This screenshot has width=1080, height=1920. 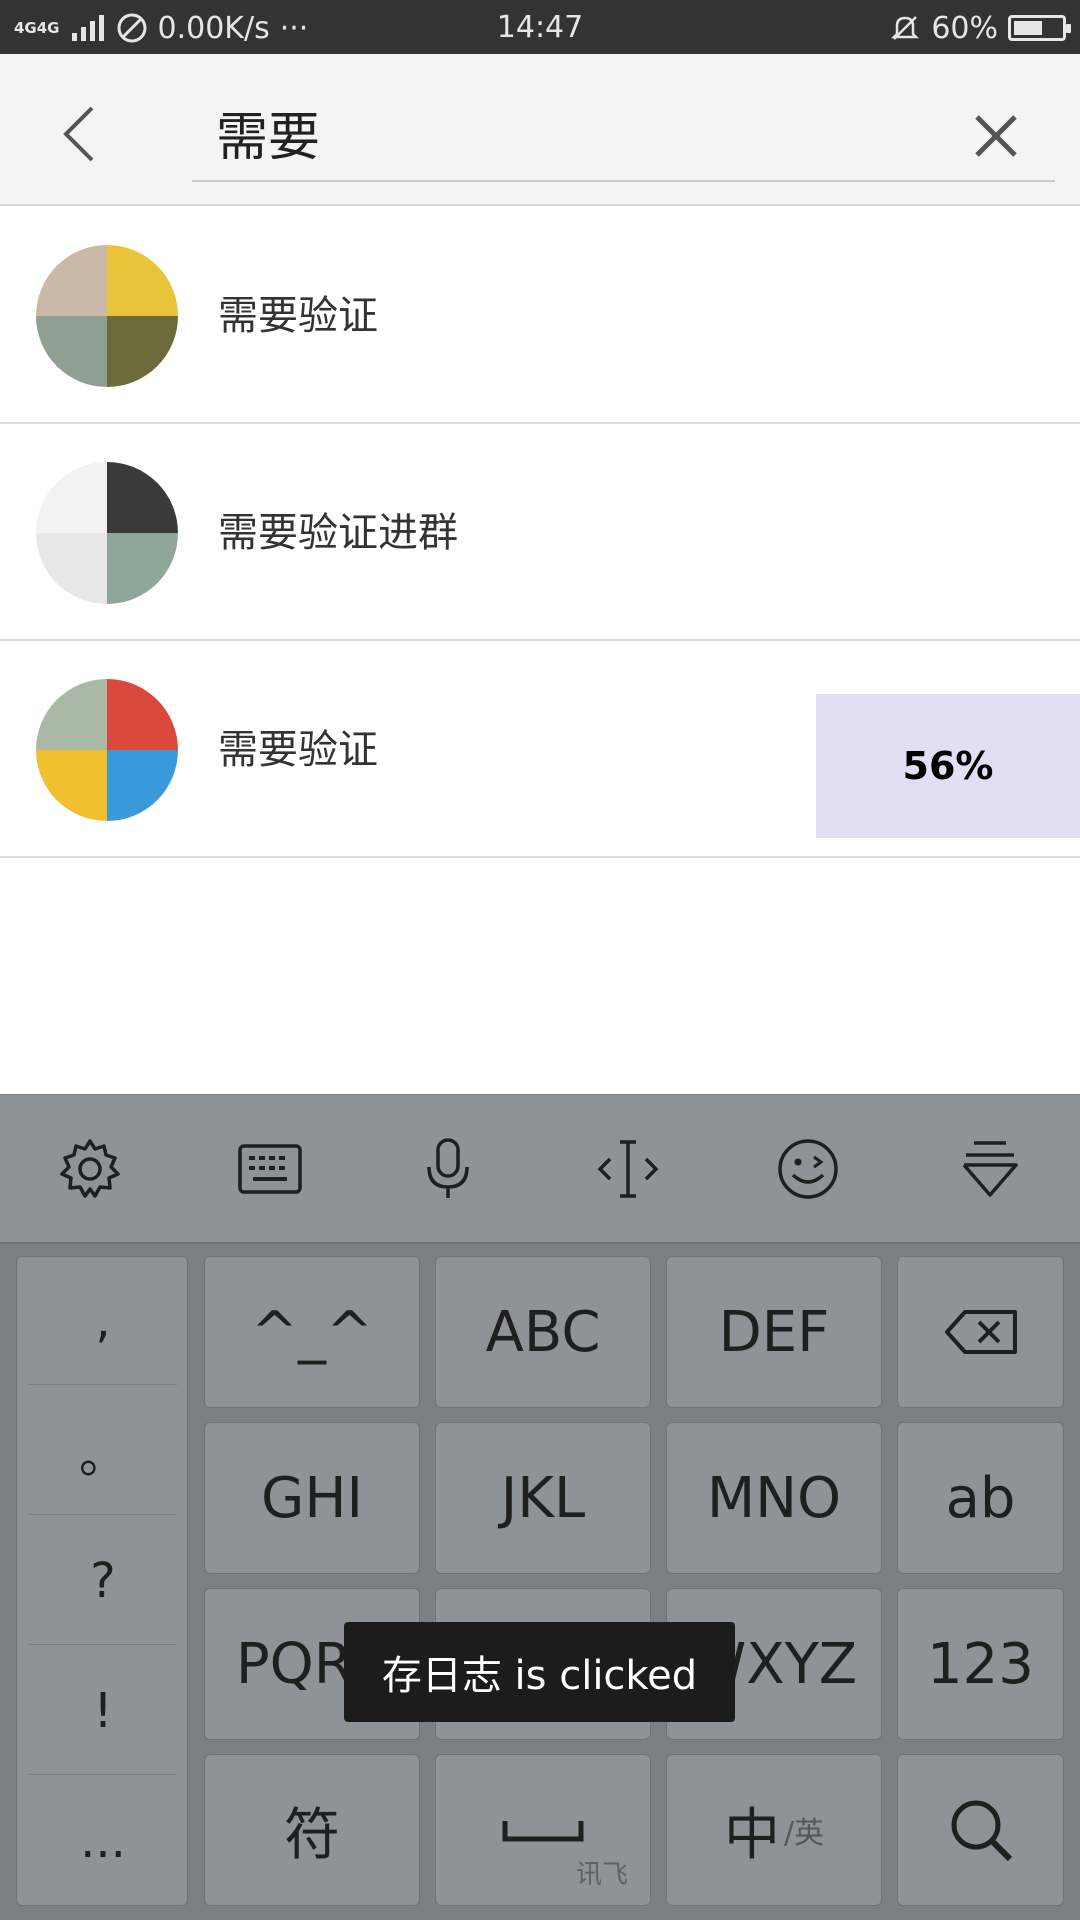 What do you see at coordinates (312, 1332) in the screenshot?
I see `key-face: ^_^` at bounding box center [312, 1332].